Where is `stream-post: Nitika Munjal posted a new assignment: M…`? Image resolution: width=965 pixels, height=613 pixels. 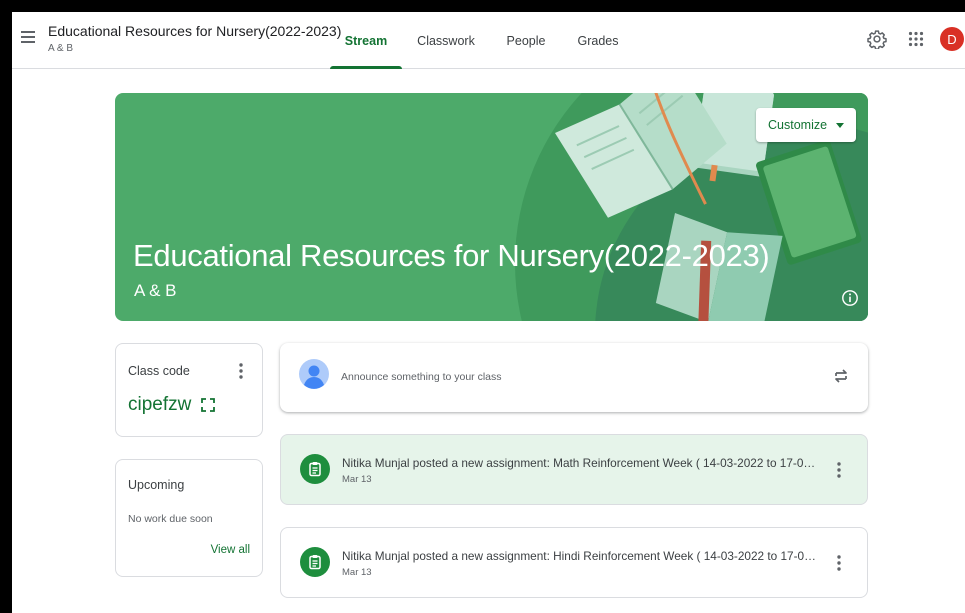
stream-post: Nitika Munjal posted a new assignment: M… is located at coordinates (574, 469).